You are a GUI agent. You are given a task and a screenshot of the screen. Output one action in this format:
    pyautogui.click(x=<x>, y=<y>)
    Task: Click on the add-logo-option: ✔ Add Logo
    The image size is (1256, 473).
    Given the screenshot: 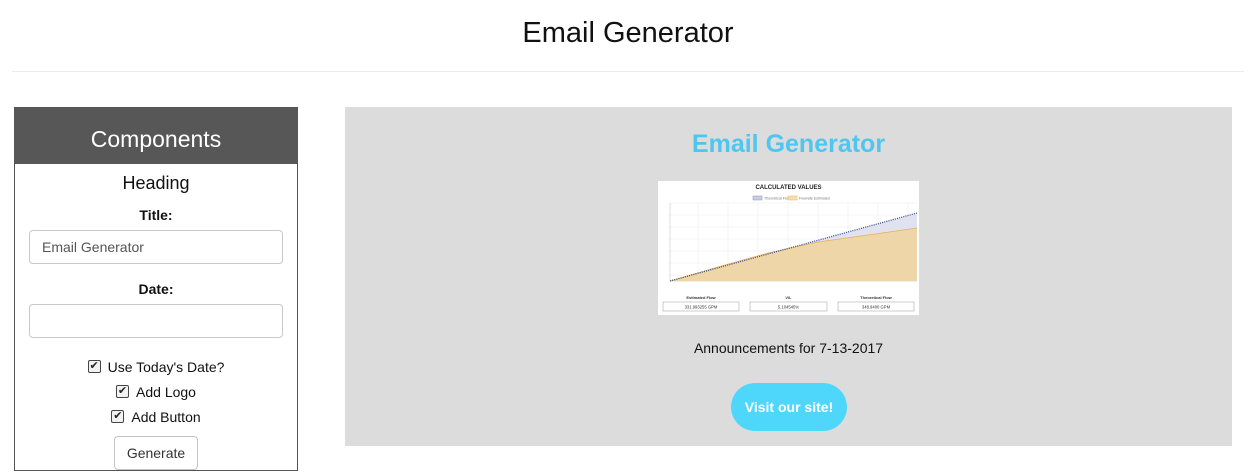 What is the action you would take?
    pyautogui.click(x=156, y=391)
    